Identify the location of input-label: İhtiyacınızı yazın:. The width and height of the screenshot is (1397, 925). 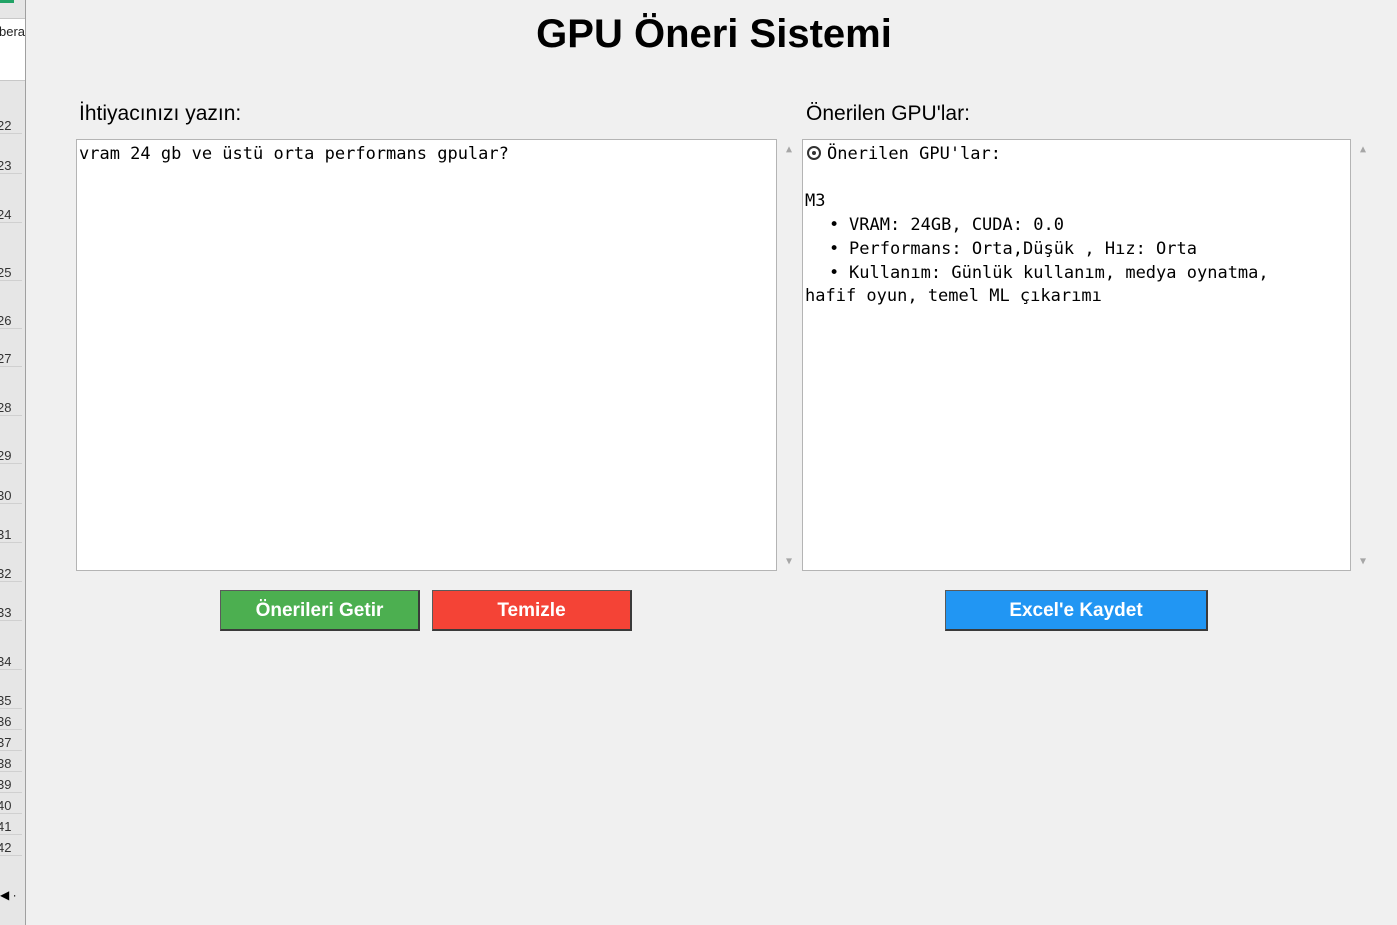
(160, 113).